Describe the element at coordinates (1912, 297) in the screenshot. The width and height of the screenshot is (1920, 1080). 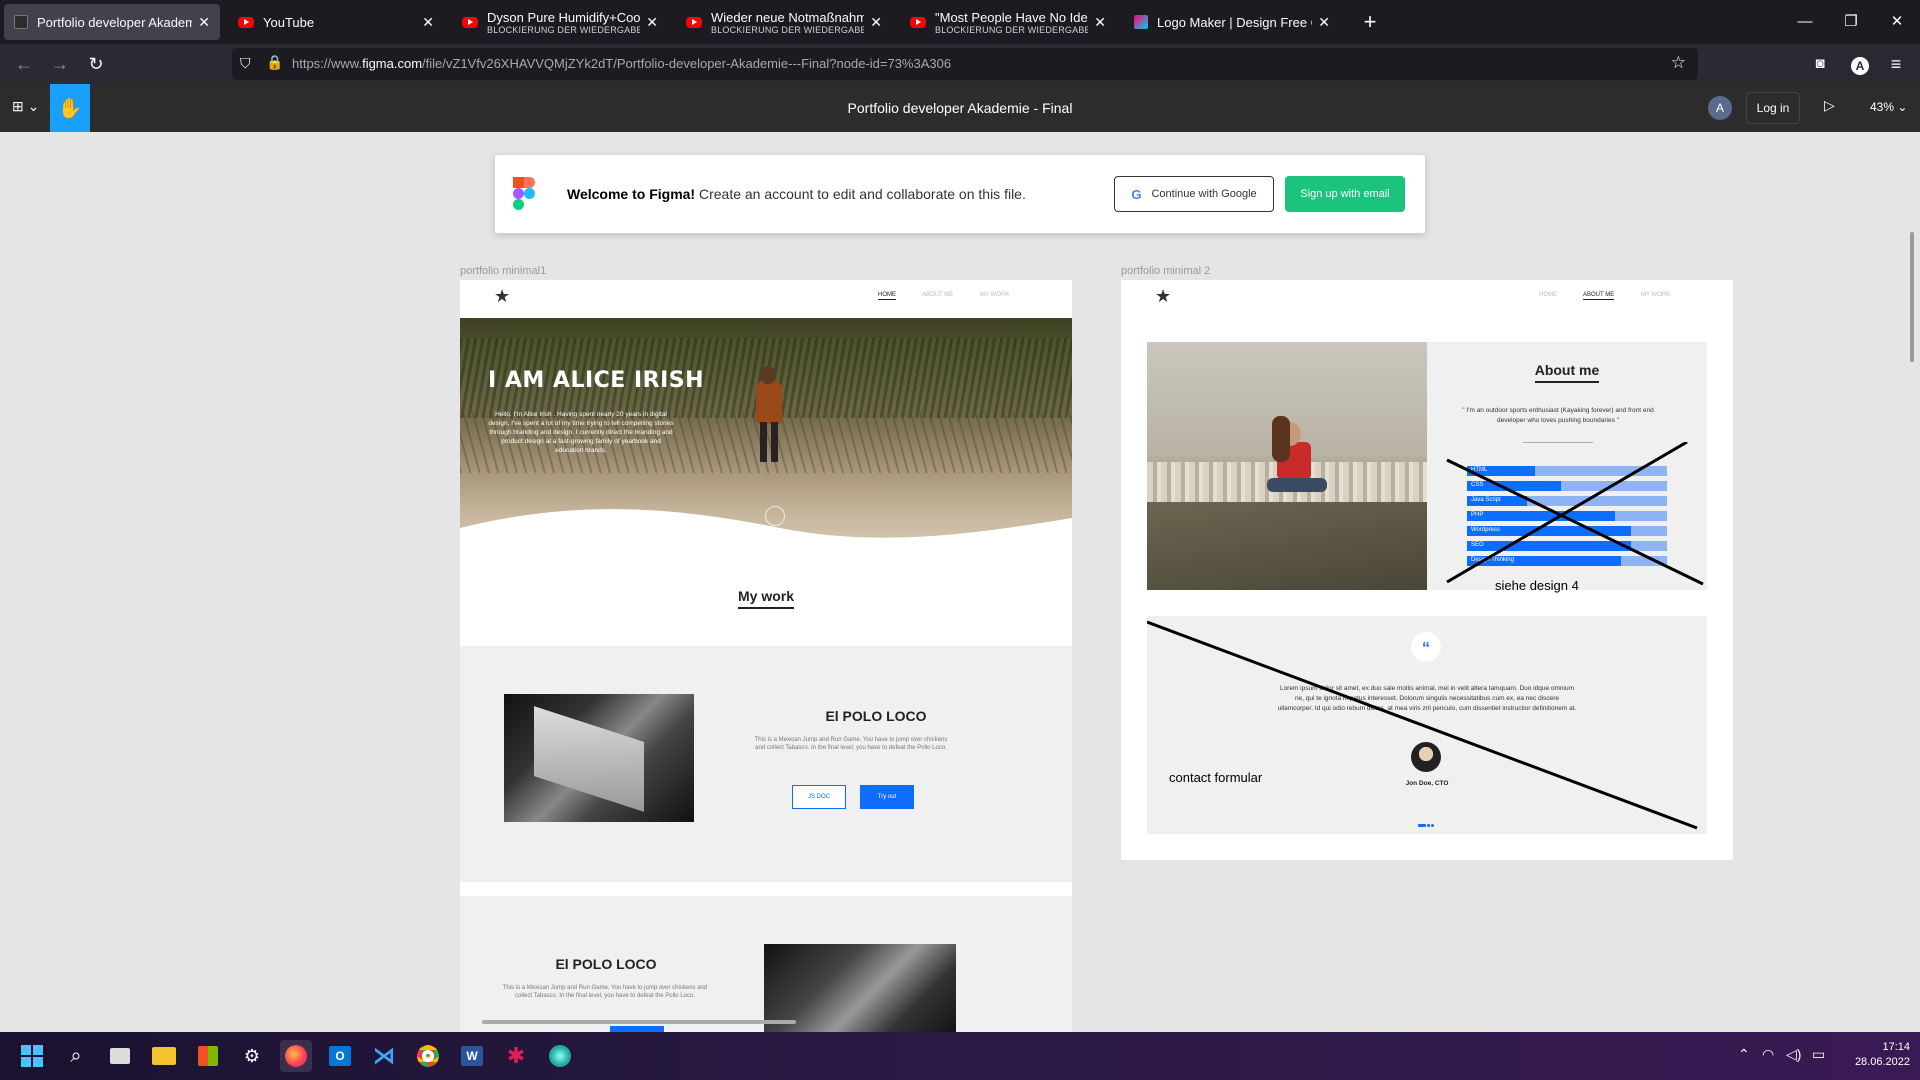
I see `vertical-scrollbar` at that location.